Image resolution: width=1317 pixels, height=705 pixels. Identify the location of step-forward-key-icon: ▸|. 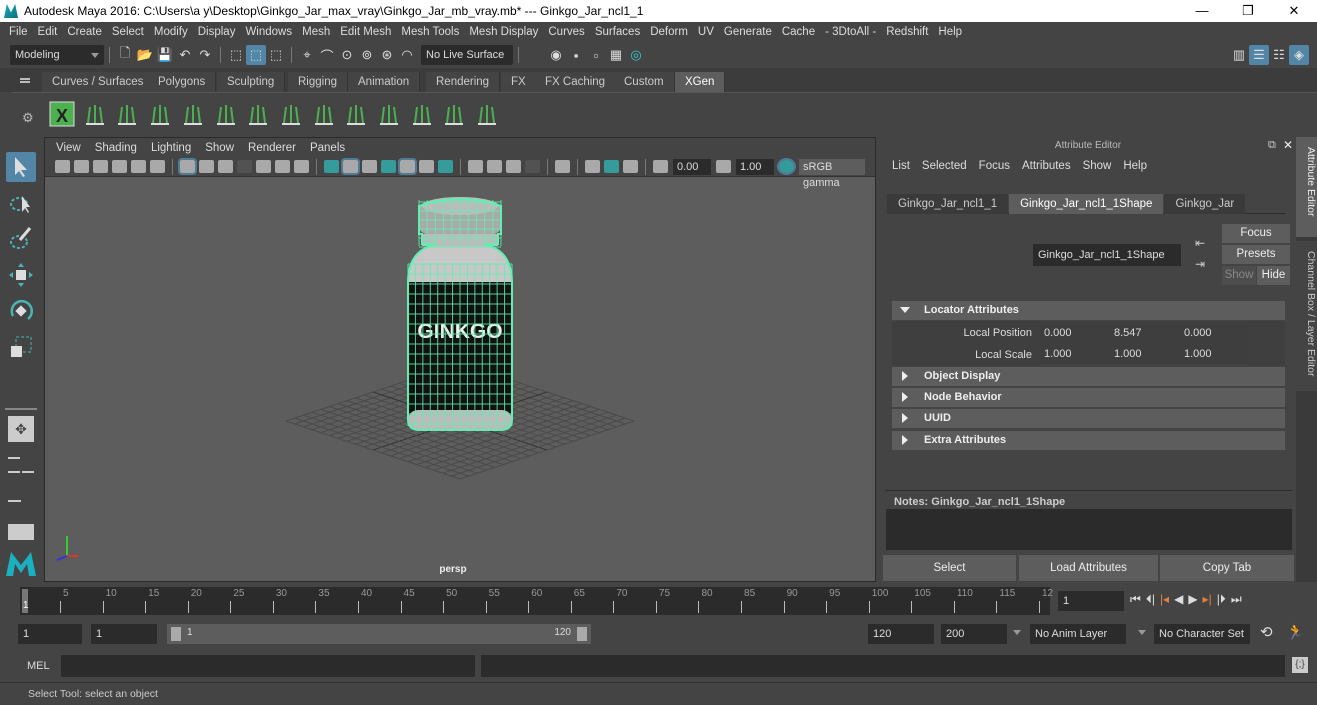
(1207, 599).